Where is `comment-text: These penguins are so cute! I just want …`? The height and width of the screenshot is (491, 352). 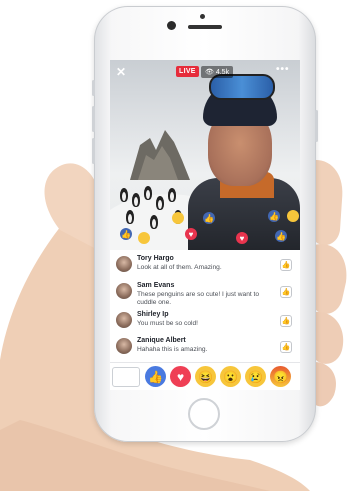 comment-text: These penguins are so cute! I just want … is located at coordinates (198, 298).